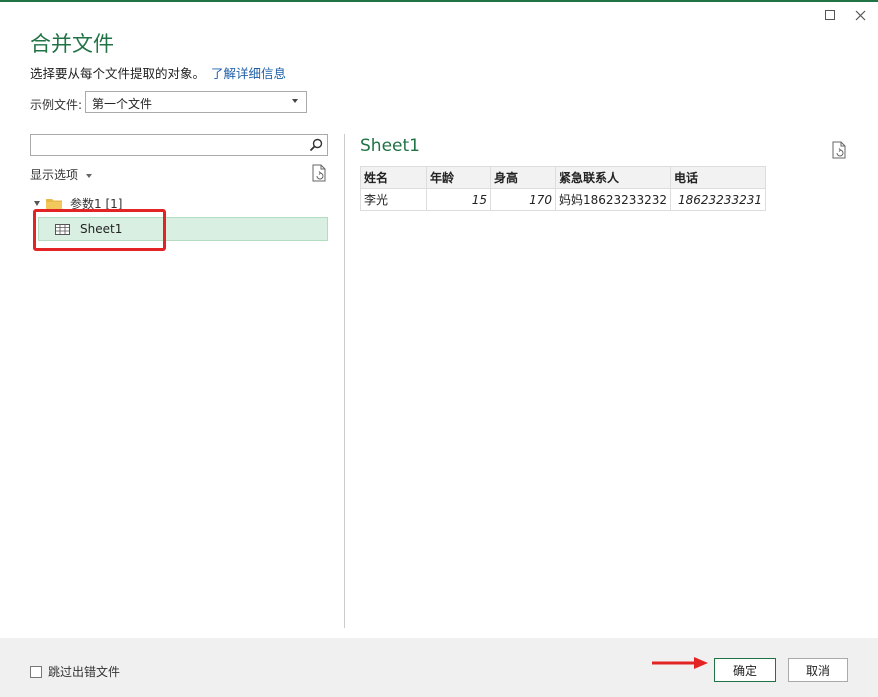  I want to click on column-header: 身高, so click(523, 177).